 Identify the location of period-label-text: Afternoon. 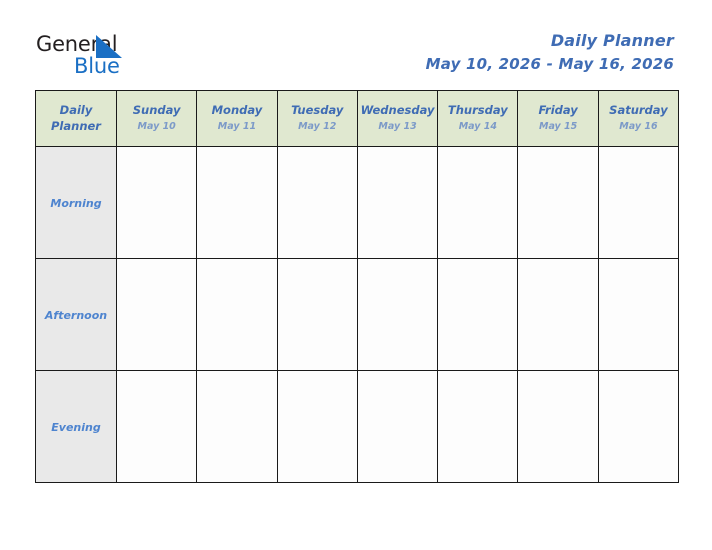
(76, 315).